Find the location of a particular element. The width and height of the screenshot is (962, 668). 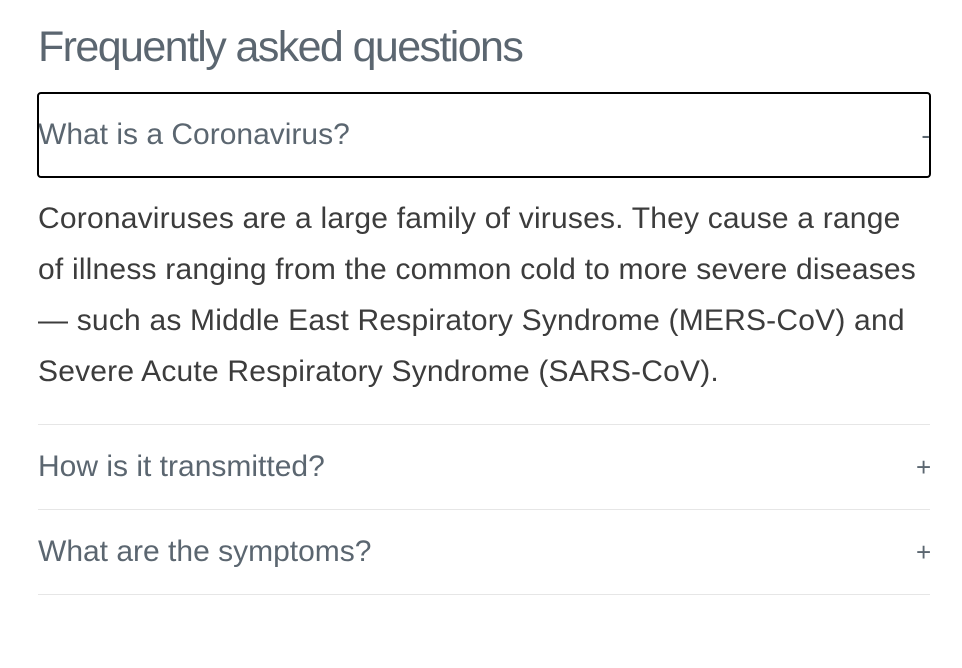

faq-question-symptoms: What are the symptoms? + is located at coordinates (484, 552).